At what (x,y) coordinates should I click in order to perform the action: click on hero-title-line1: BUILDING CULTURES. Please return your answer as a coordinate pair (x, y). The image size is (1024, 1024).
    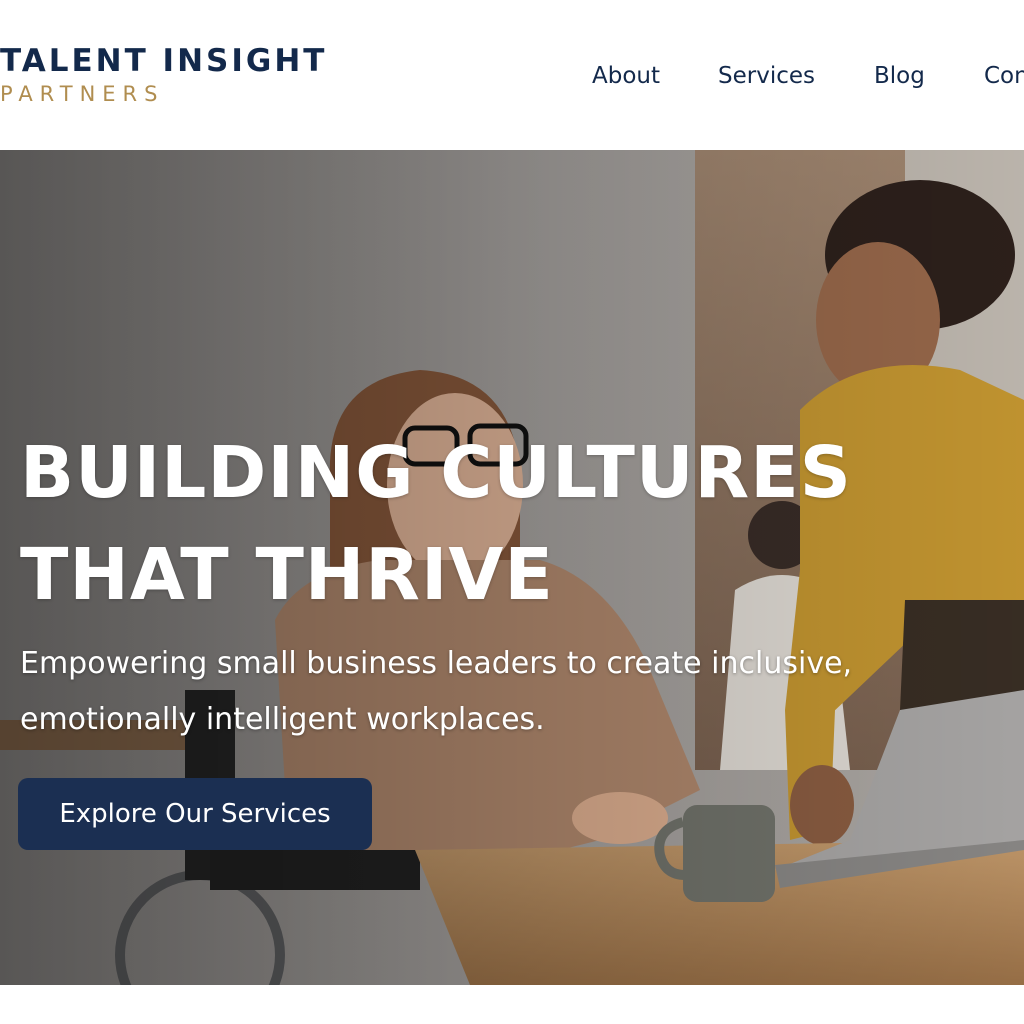
    Looking at the image, I should click on (436, 472).